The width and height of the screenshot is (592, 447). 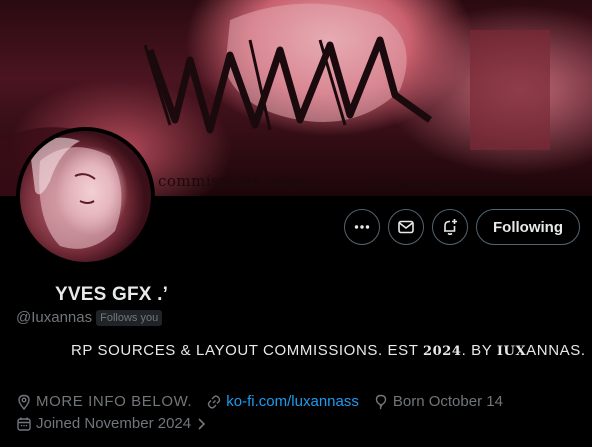 What do you see at coordinates (24, 402) in the screenshot?
I see `location-pin-icon` at bounding box center [24, 402].